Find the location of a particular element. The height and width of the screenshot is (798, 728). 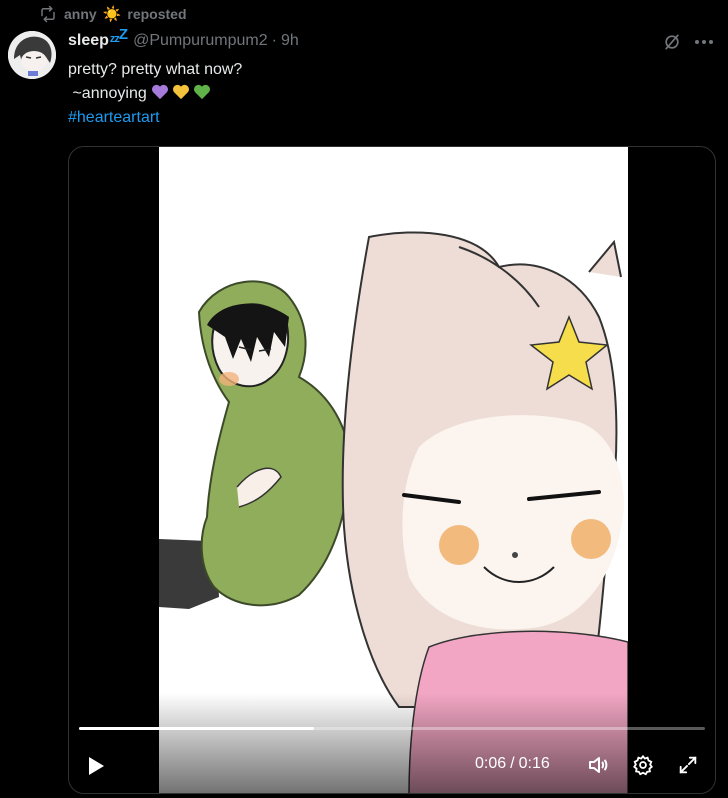

more-options-icon is located at coordinates (704, 42).